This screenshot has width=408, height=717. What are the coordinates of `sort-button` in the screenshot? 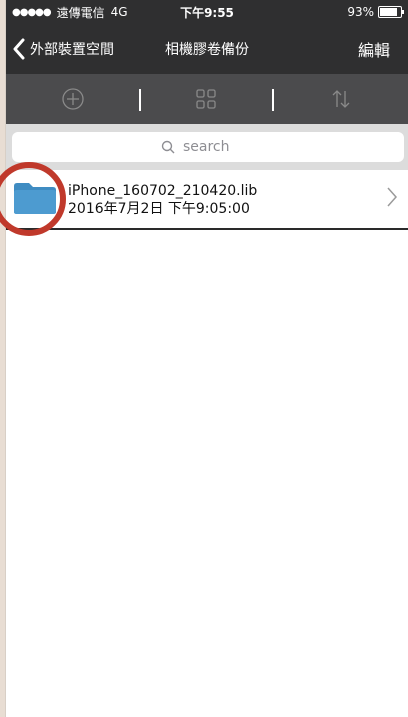 It's located at (341, 99).